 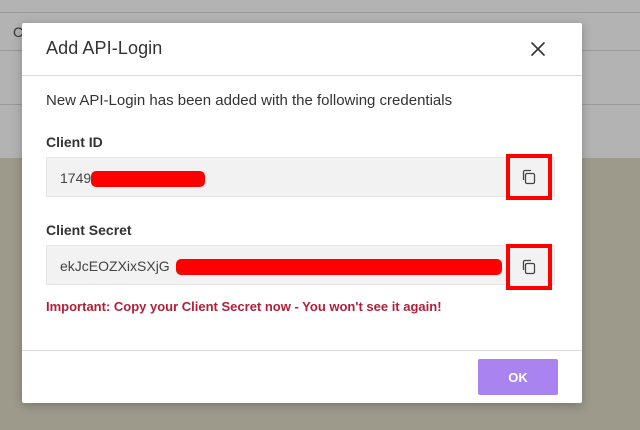 I want to click on client-id-value: 1749, so click(x=76, y=178).